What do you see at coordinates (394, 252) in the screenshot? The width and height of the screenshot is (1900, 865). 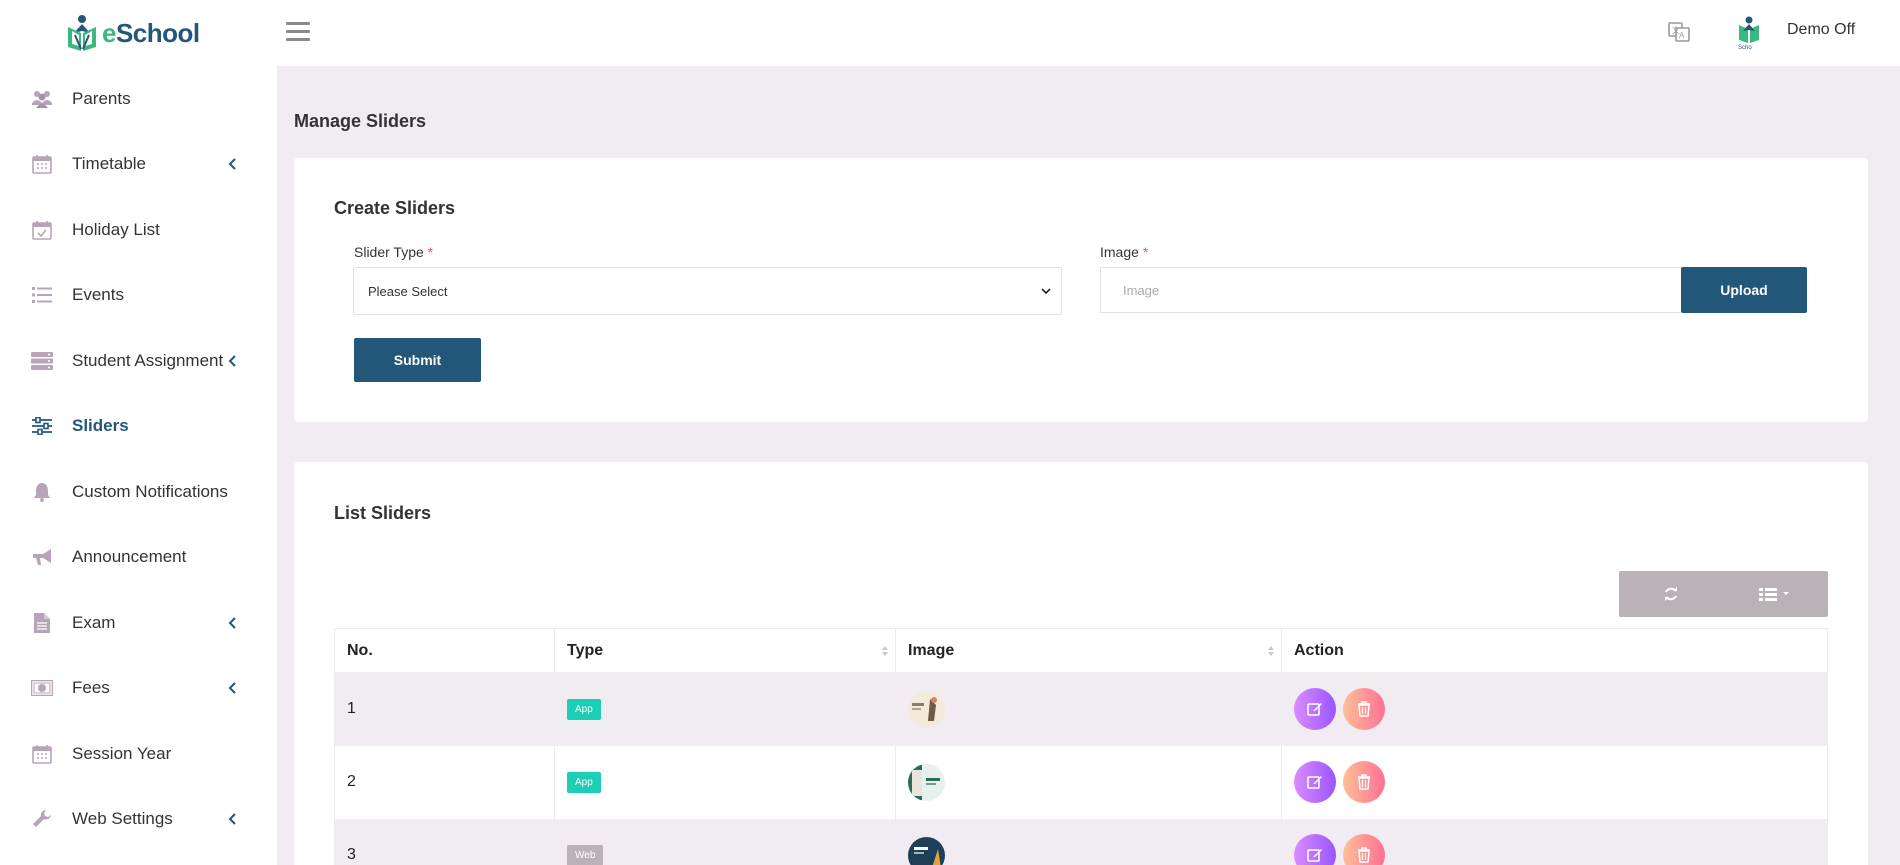 I see `slider-type-label: Slider Type *` at bounding box center [394, 252].